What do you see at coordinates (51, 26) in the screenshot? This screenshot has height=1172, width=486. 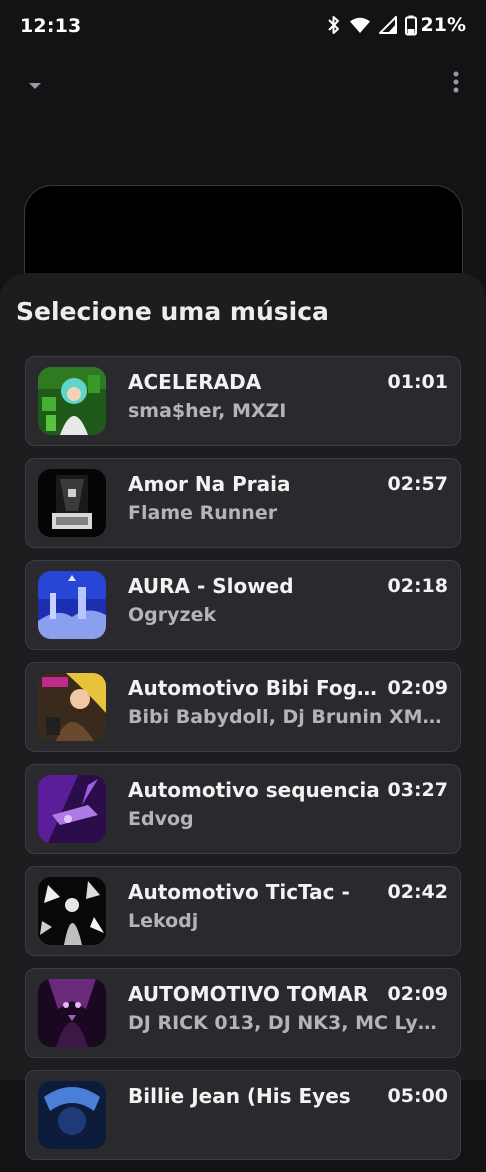 I see `status-time: 12:13` at bounding box center [51, 26].